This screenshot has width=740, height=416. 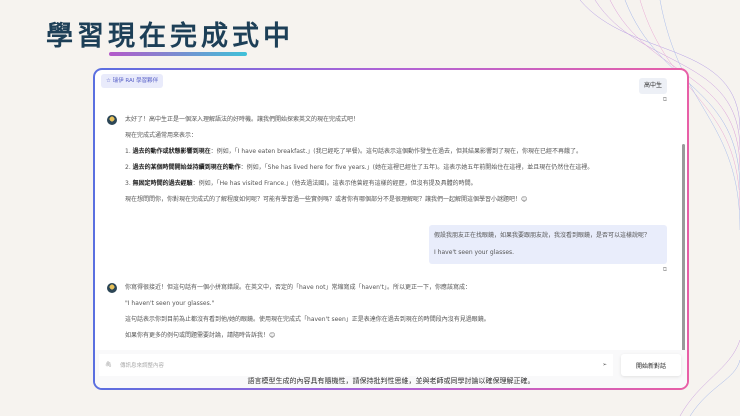 I want to click on message-input-placeholder: 傳訊息來調整內容, so click(x=141, y=366).